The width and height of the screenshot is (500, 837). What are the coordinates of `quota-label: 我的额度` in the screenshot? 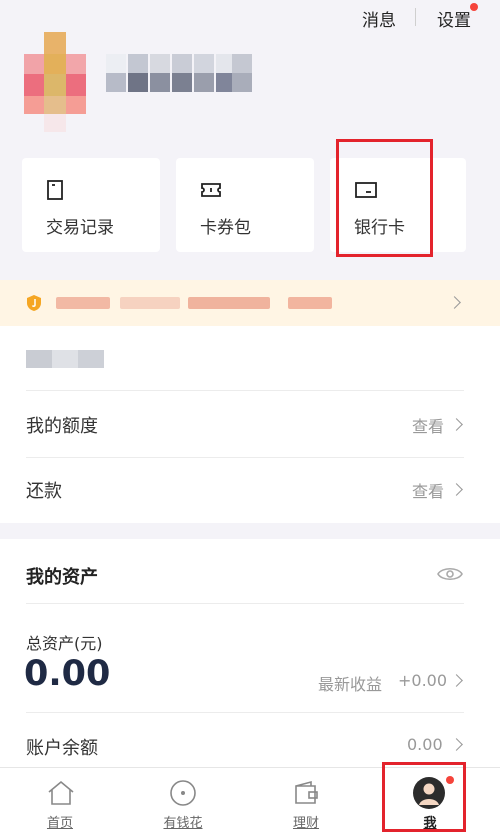 It's located at (62, 426).